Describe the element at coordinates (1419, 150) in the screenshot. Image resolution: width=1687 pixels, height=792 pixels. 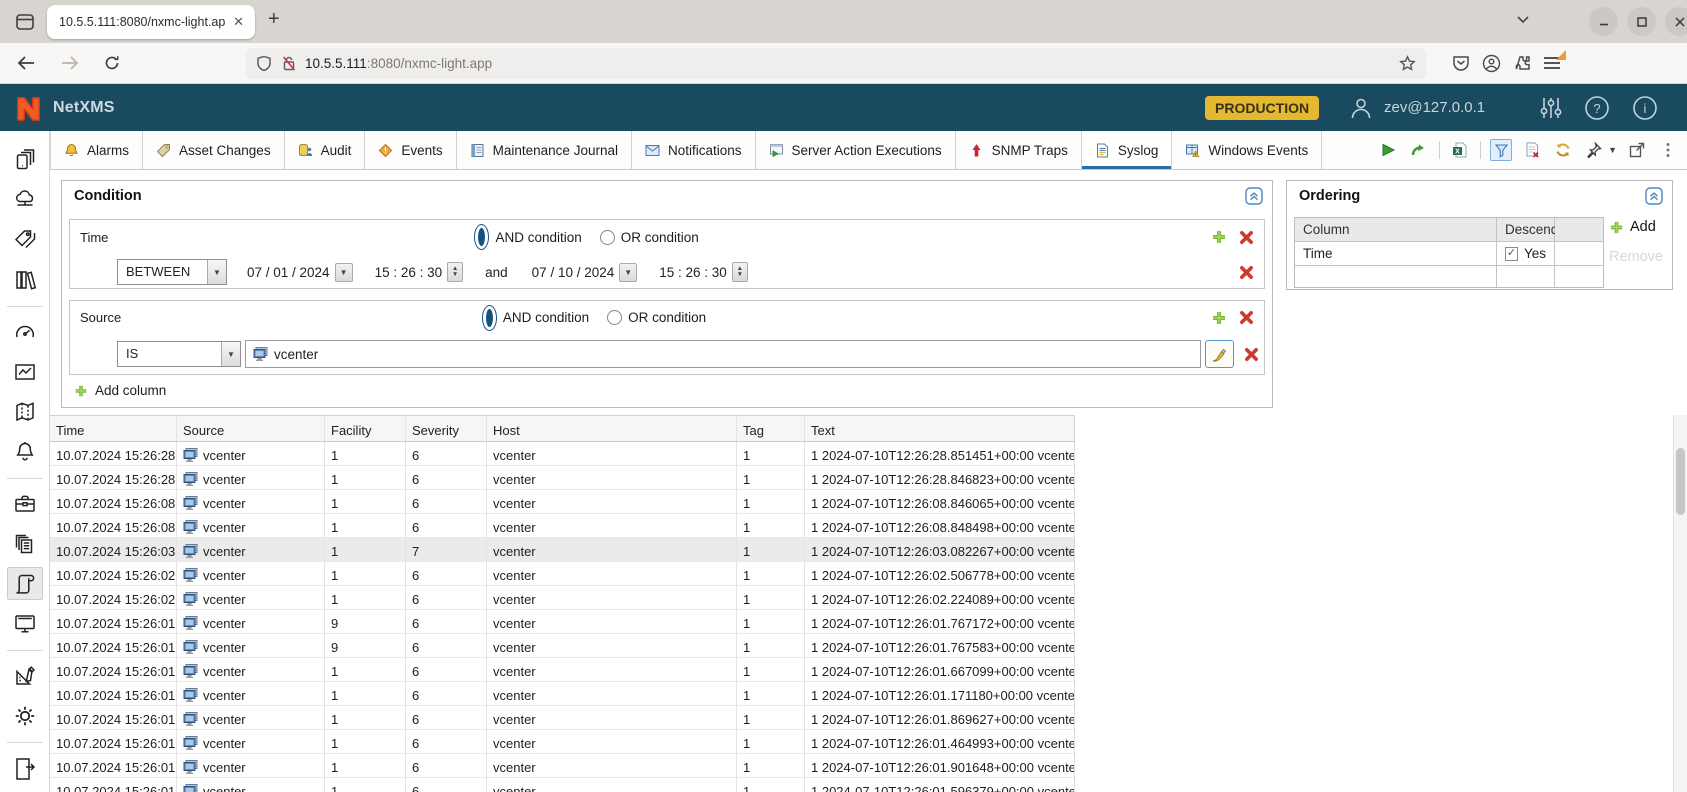
I see `resume-arrow-icon` at that location.